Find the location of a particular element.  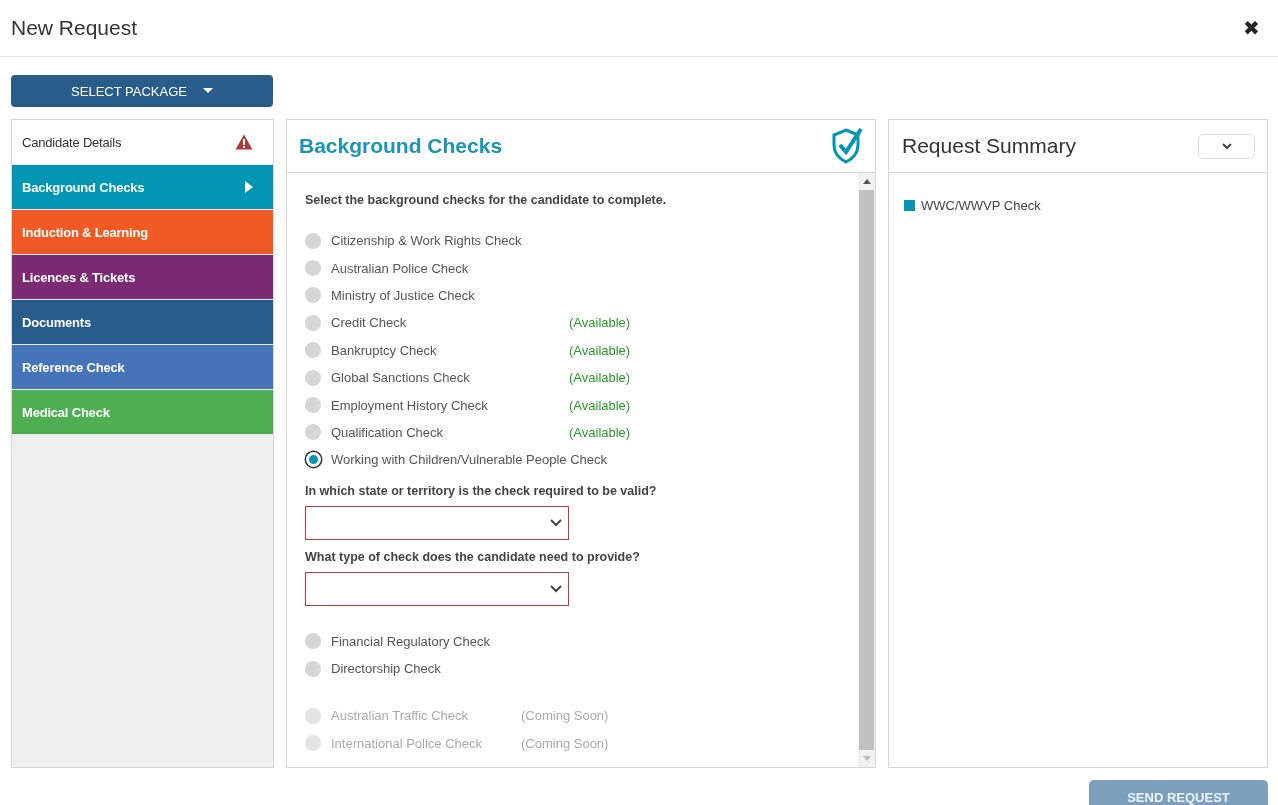

scroll-up-icon is located at coordinates (866, 181).